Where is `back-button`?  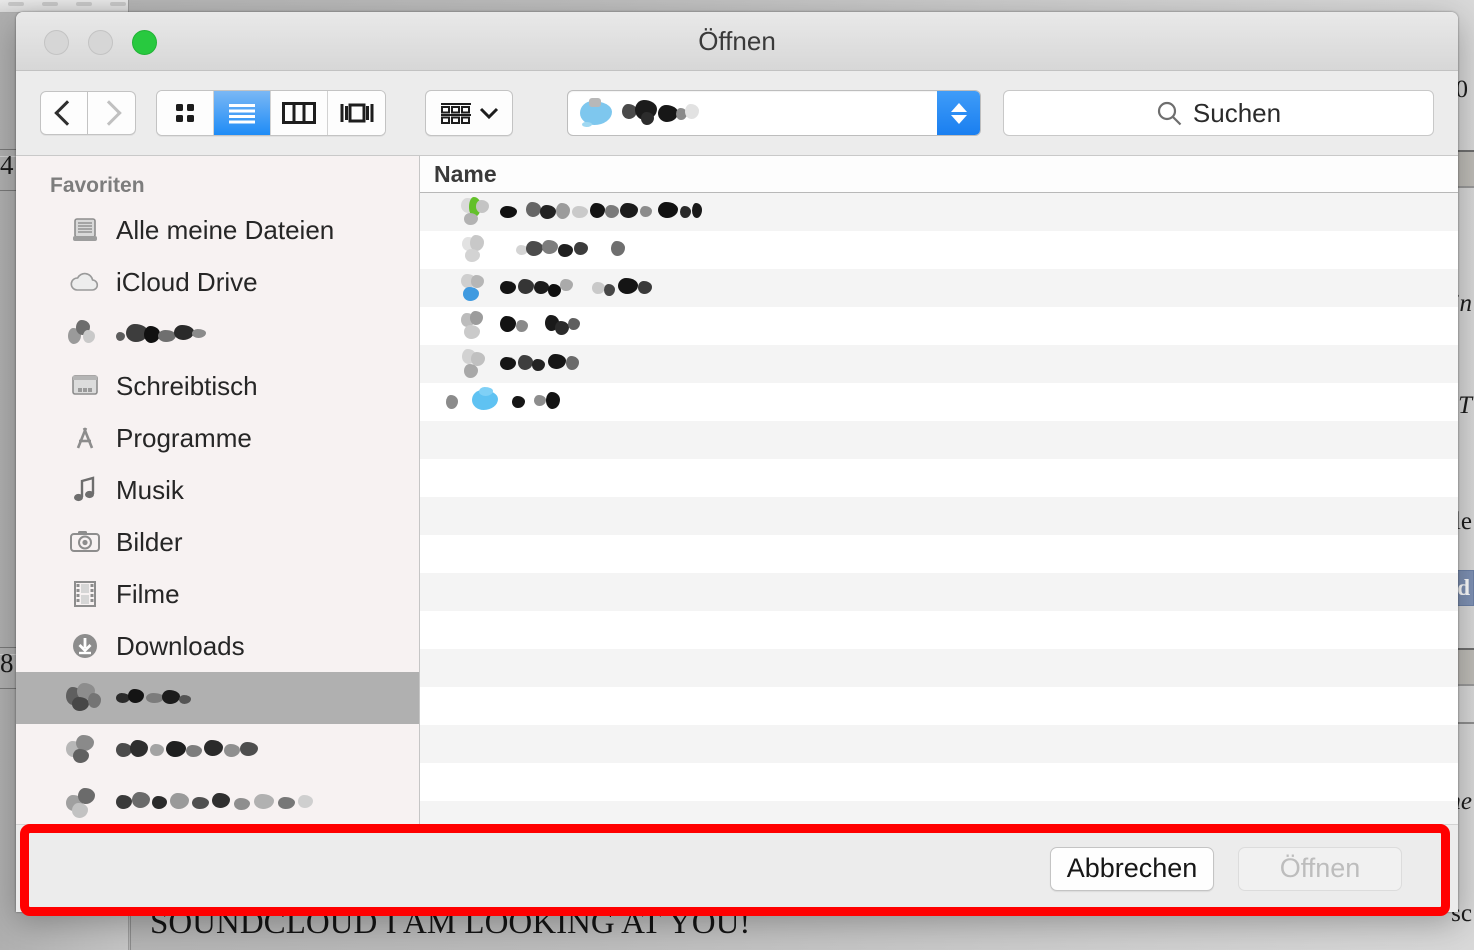
back-button is located at coordinates (64, 113).